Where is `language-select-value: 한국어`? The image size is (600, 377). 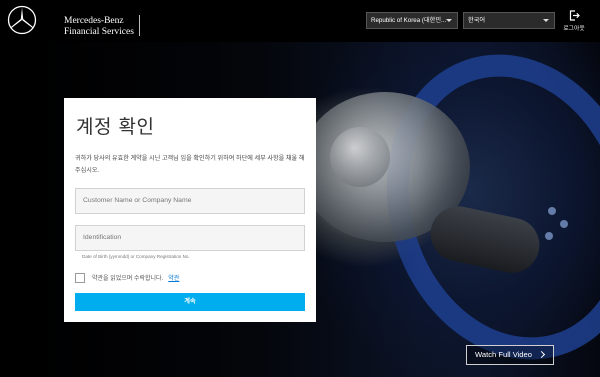 language-select-value: 한국어 is located at coordinates (477, 20).